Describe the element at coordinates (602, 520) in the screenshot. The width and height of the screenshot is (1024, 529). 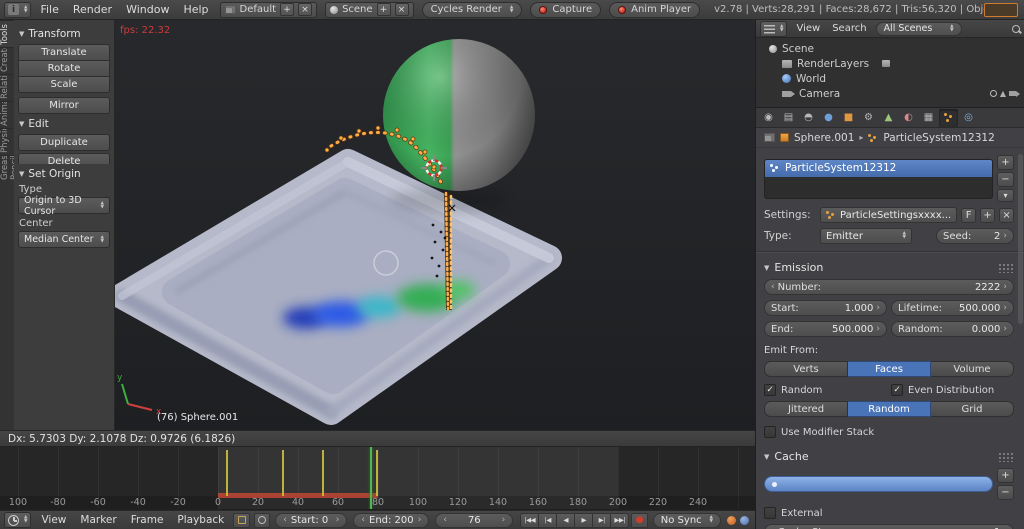
I see `next-keyframe-button: ▶|` at that location.